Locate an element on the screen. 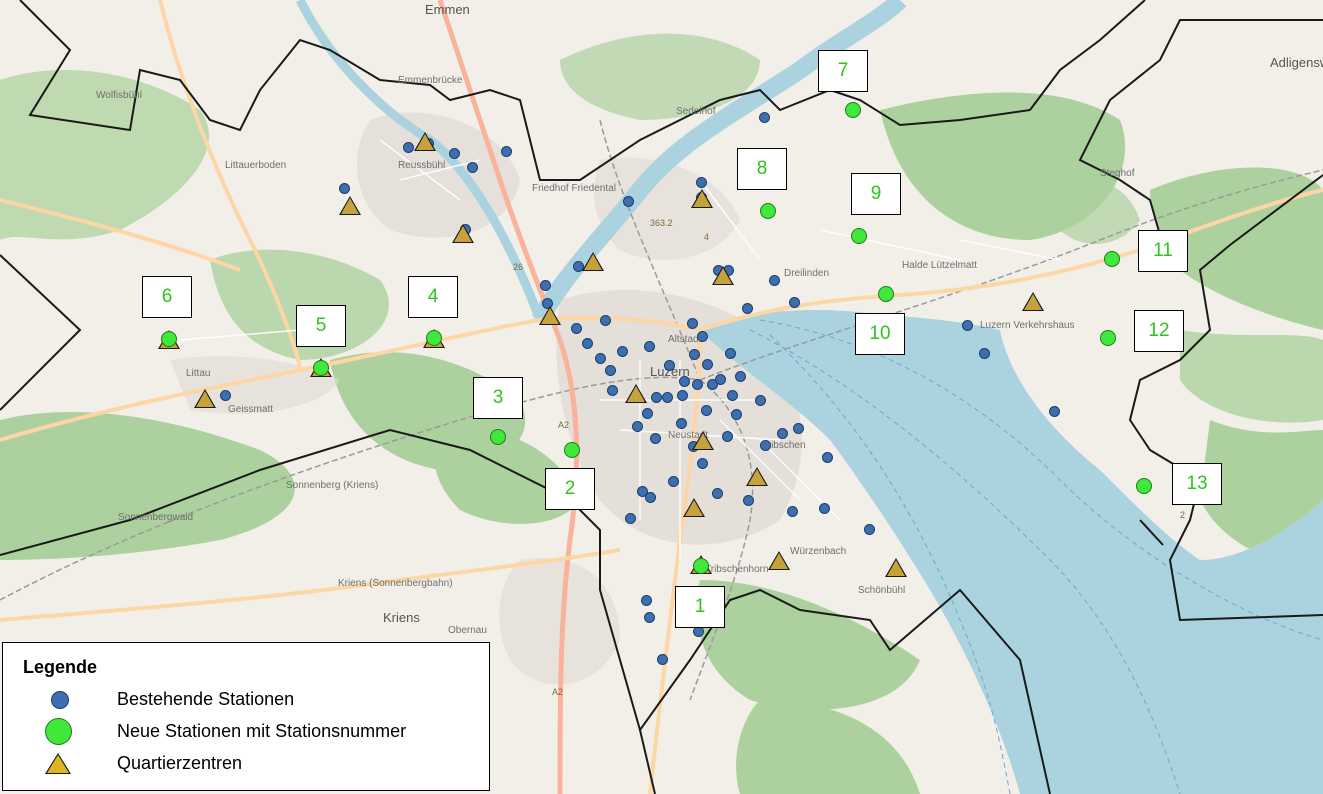 The image size is (1323, 794). new-station-5-marker is located at coordinates (321, 368).